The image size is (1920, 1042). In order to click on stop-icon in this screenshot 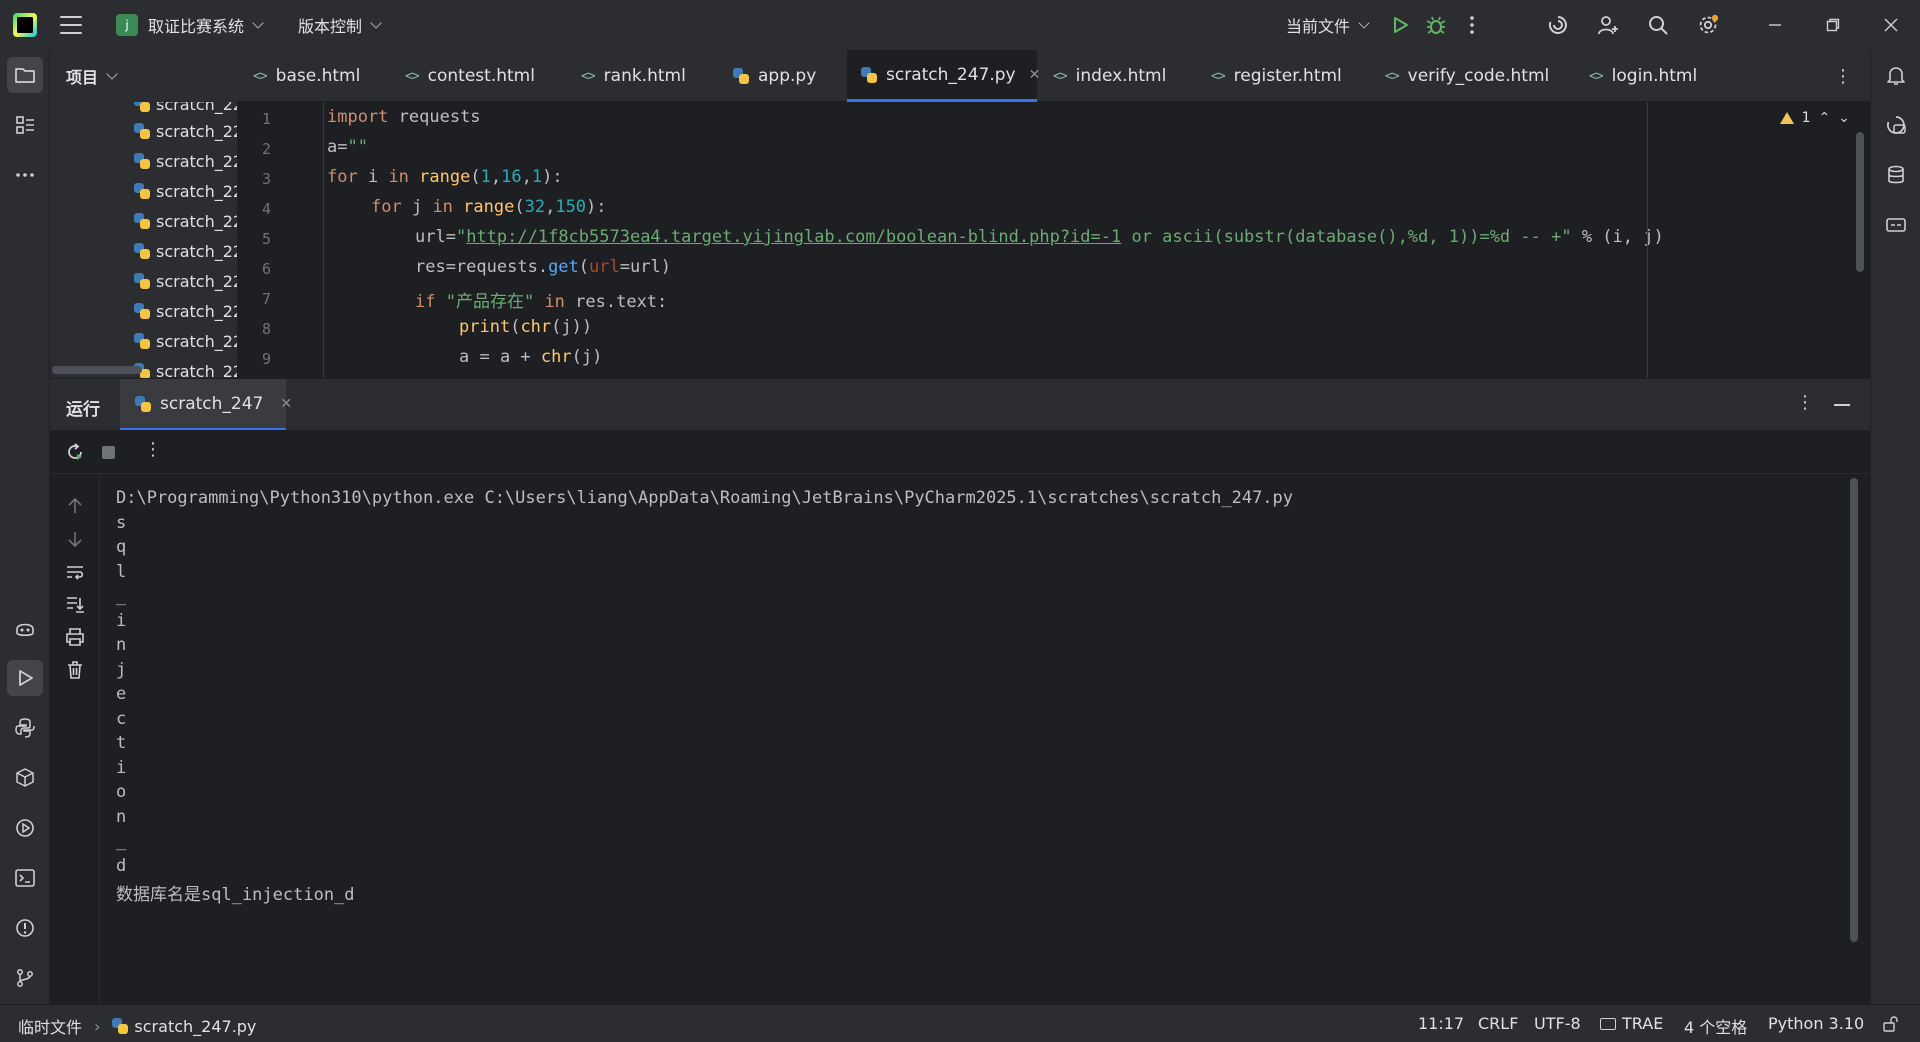, I will do `click(108, 452)`.